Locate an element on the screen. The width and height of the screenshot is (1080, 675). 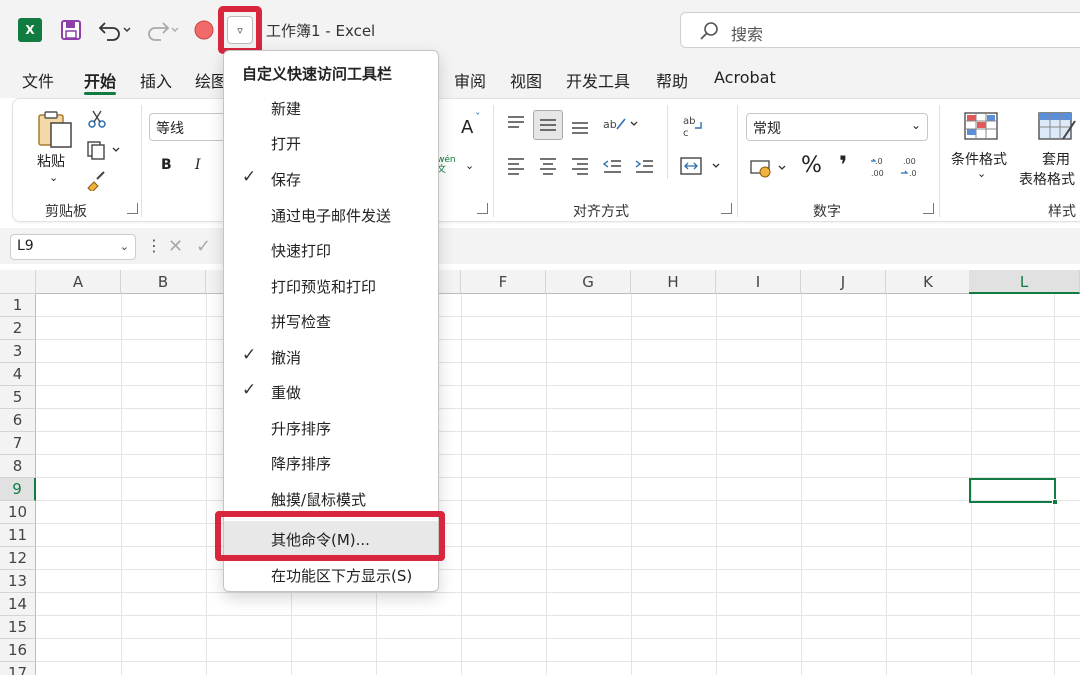
font-launcher-icon is located at coordinates (482, 208).